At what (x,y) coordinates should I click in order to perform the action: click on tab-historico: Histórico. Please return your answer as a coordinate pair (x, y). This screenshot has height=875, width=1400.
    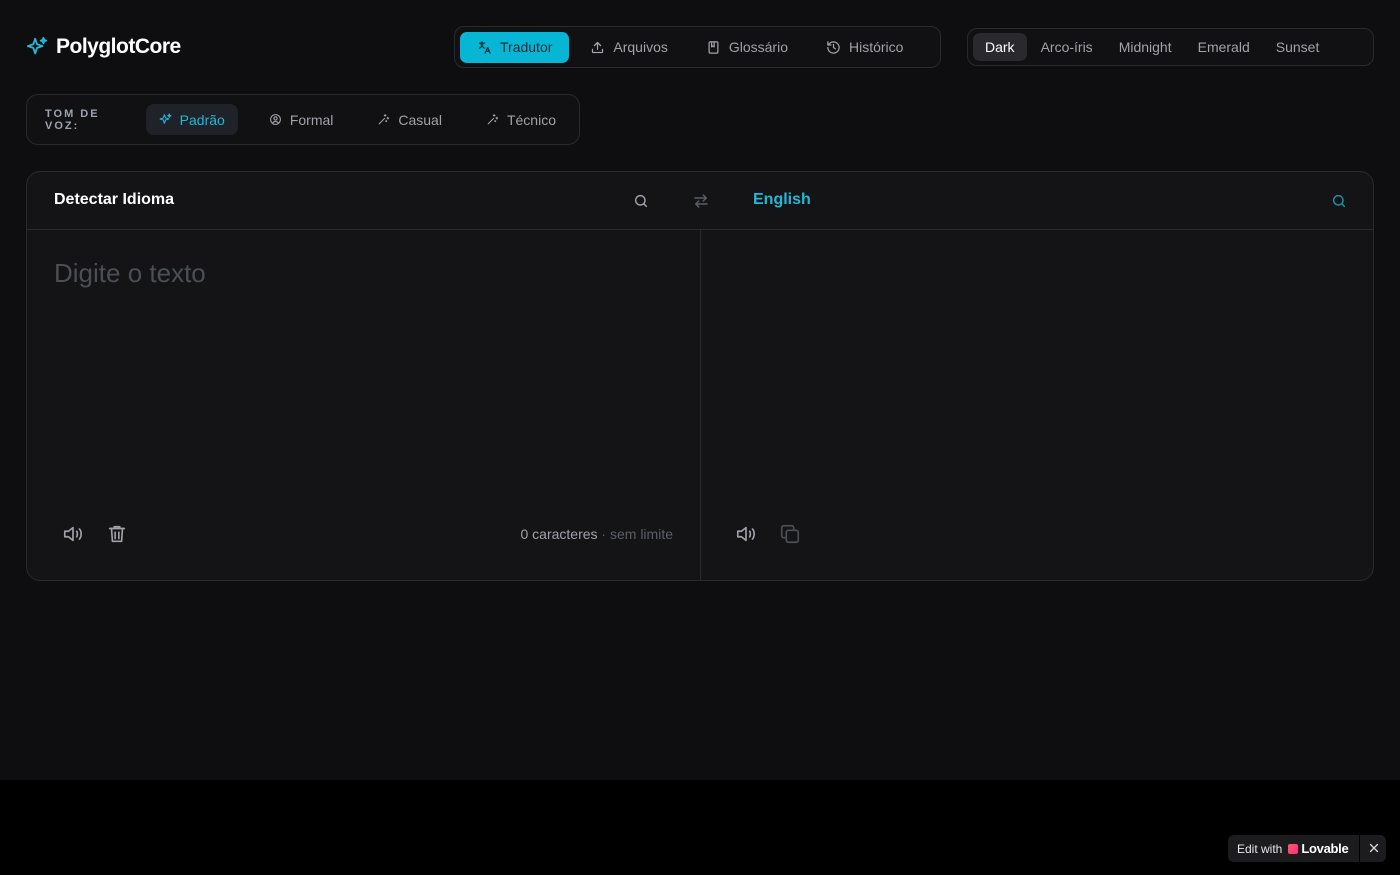
    Looking at the image, I should click on (864, 47).